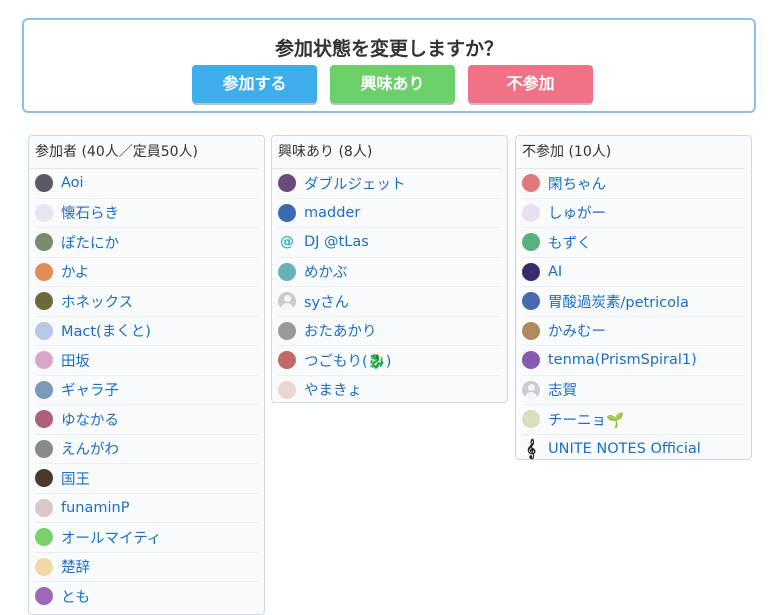  What do you see at coordinates (146, 302) in the screenshot?
I see `member-item: ホネックス` at bounding box center [146, 302].